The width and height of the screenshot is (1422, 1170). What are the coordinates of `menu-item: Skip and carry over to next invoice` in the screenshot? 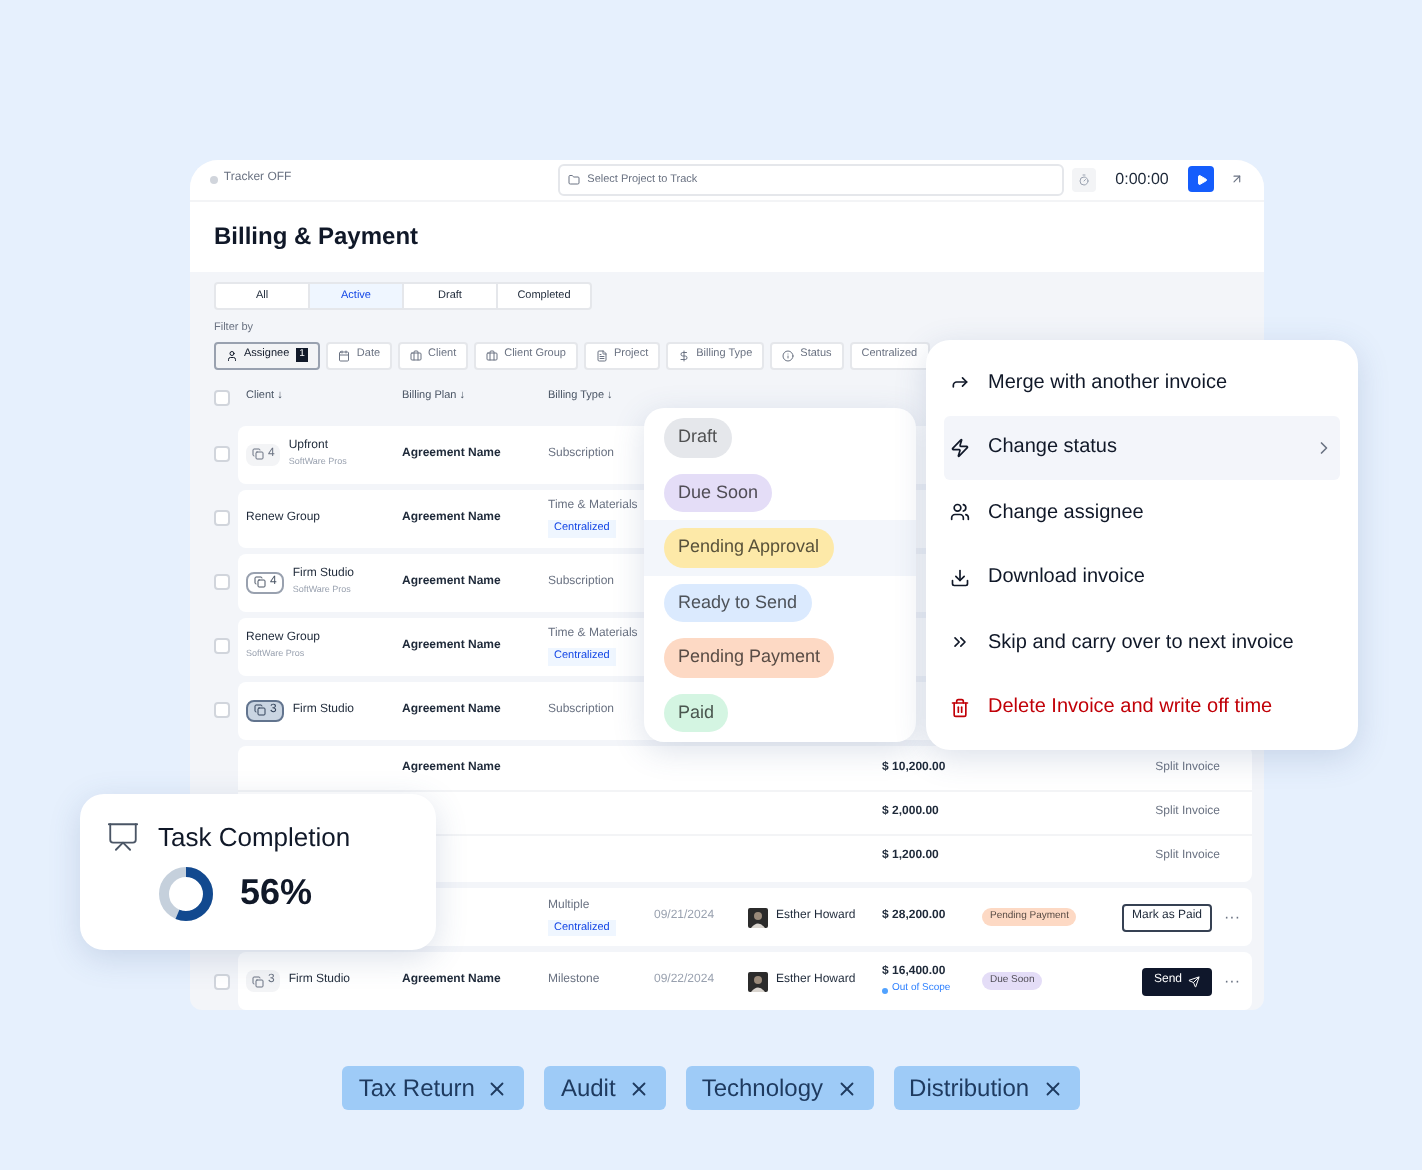 It's located at (1142, 642).